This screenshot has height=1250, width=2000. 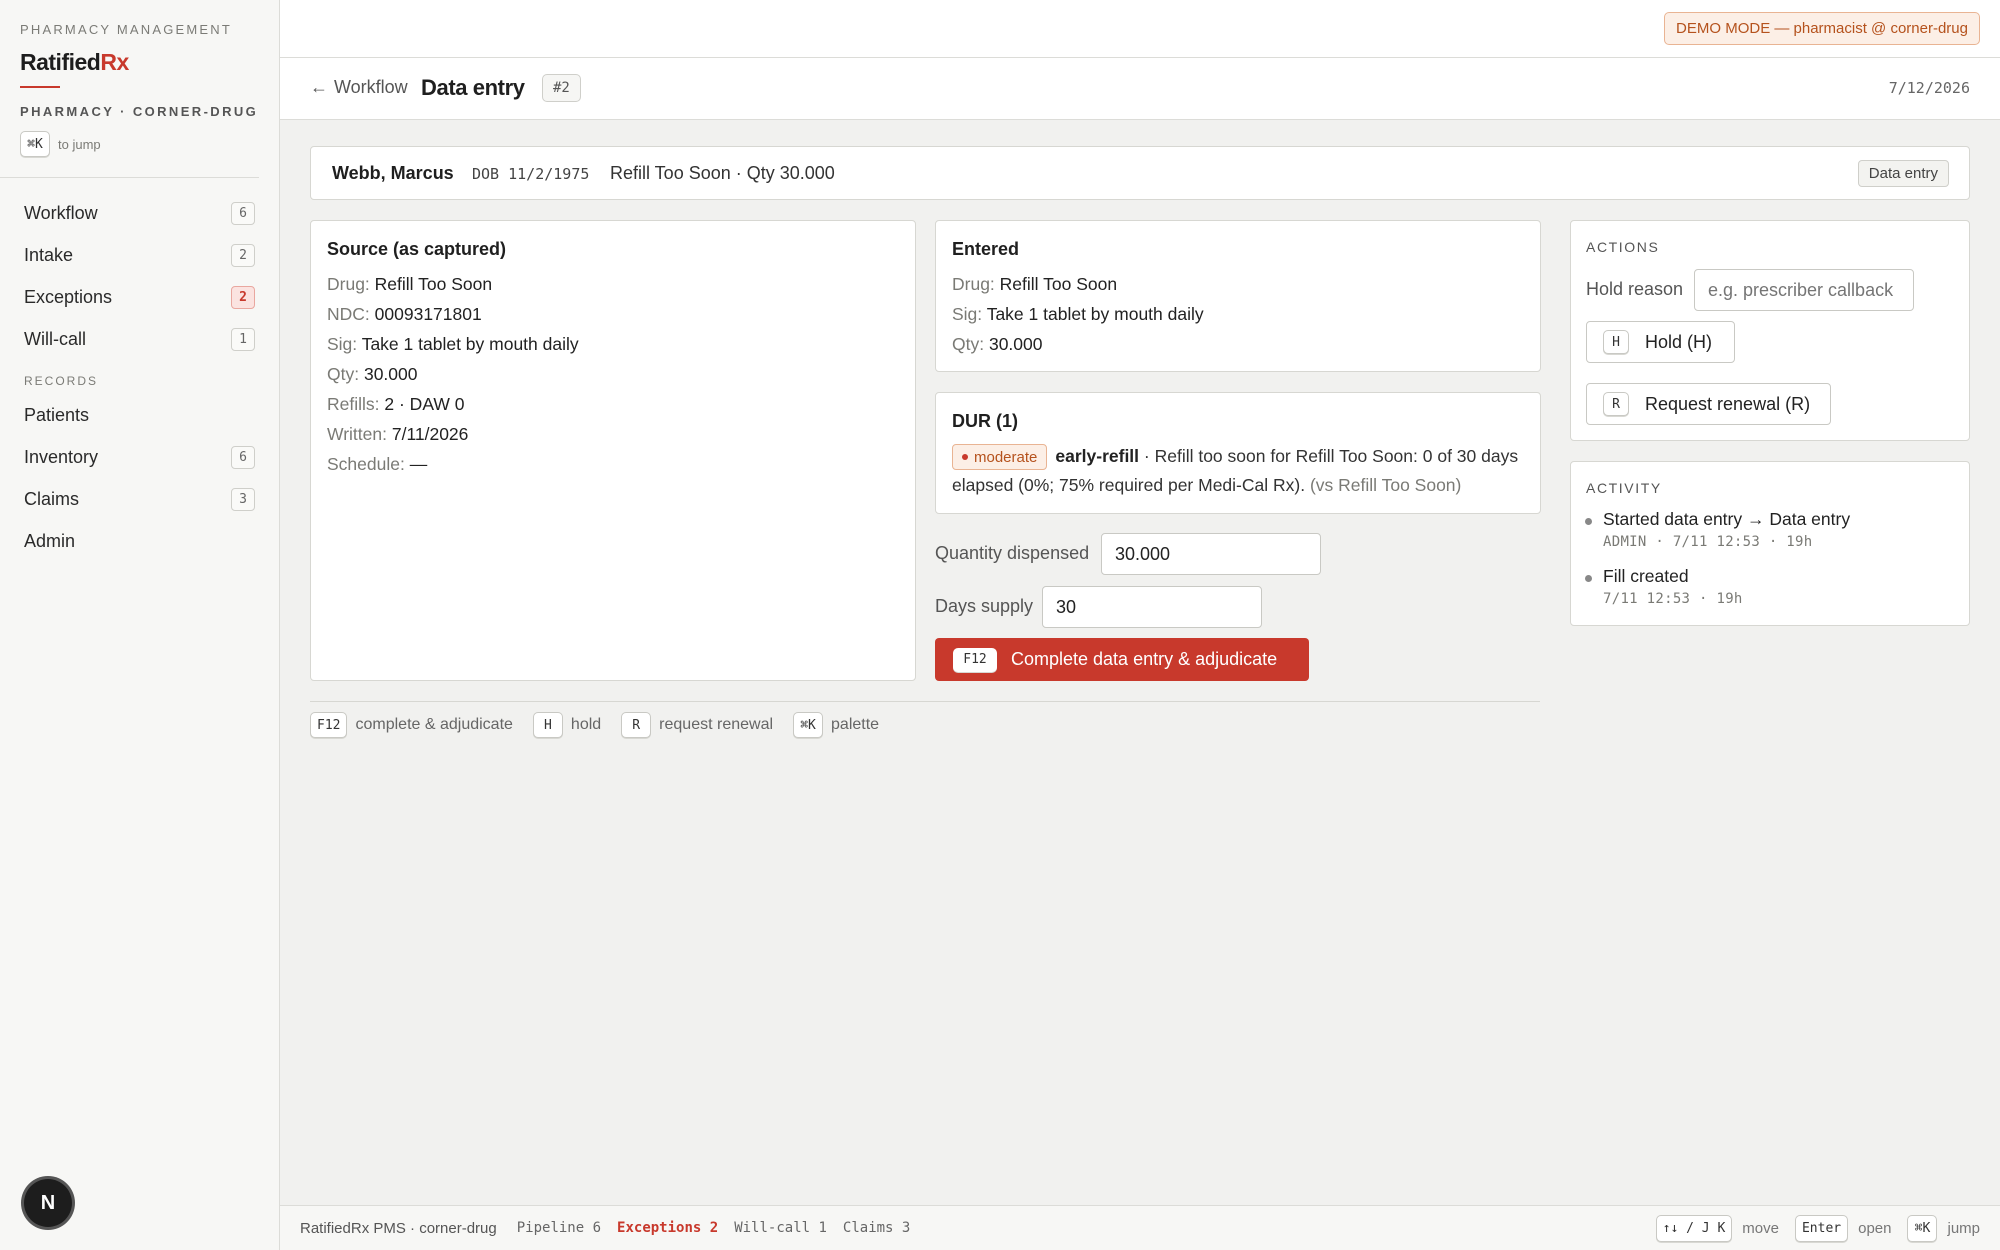 I want to click on hold-button: H Hold (H), so click(x=1660, y=342).